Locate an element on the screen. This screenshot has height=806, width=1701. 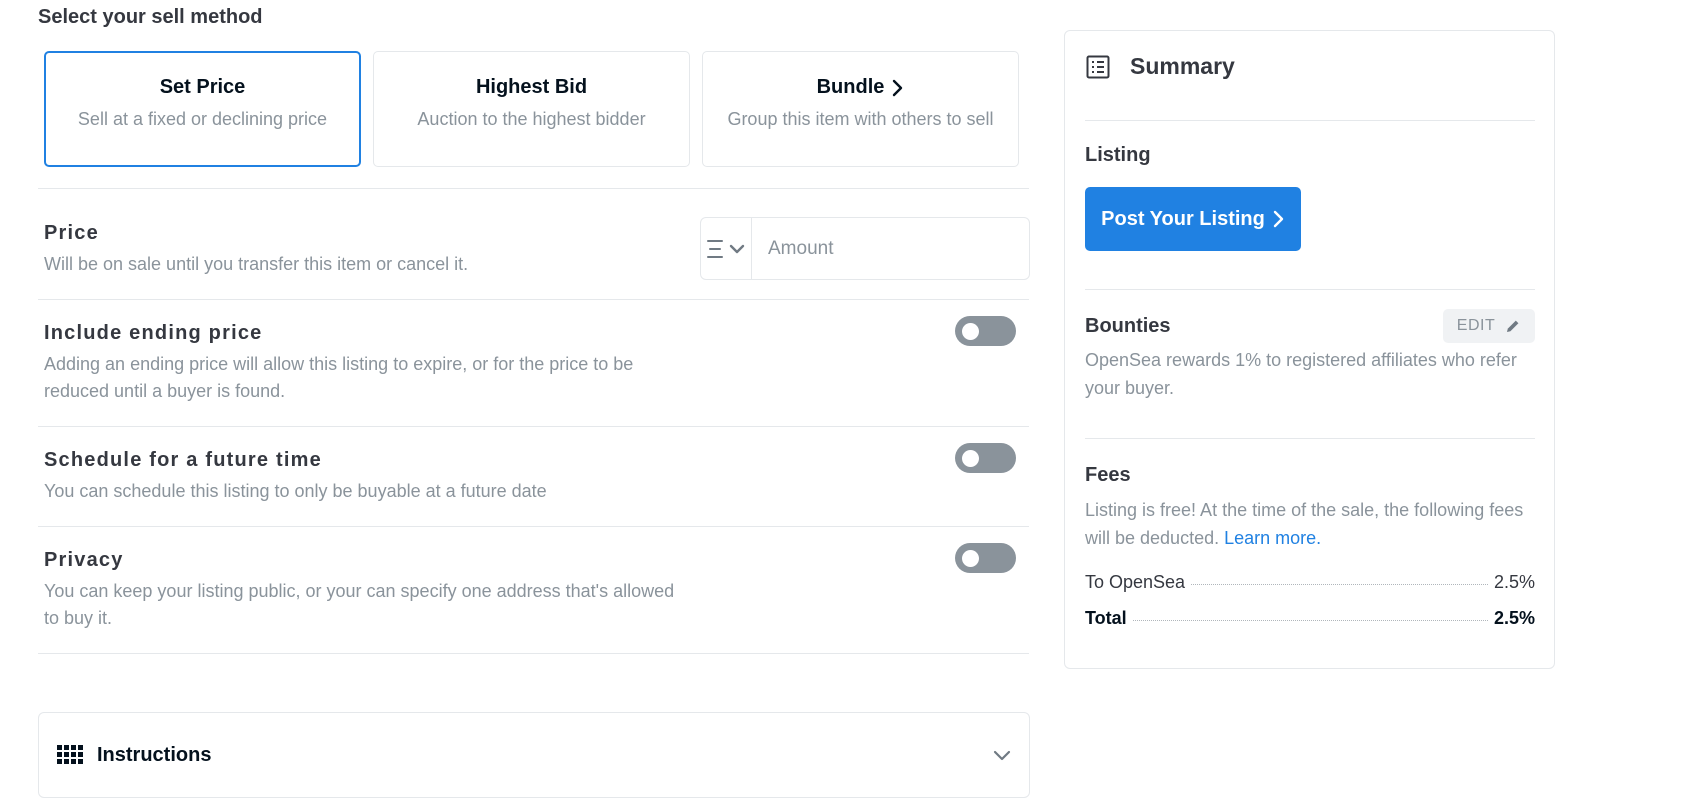
bounties-label: Bounties is located at coordinates (1128, 326).